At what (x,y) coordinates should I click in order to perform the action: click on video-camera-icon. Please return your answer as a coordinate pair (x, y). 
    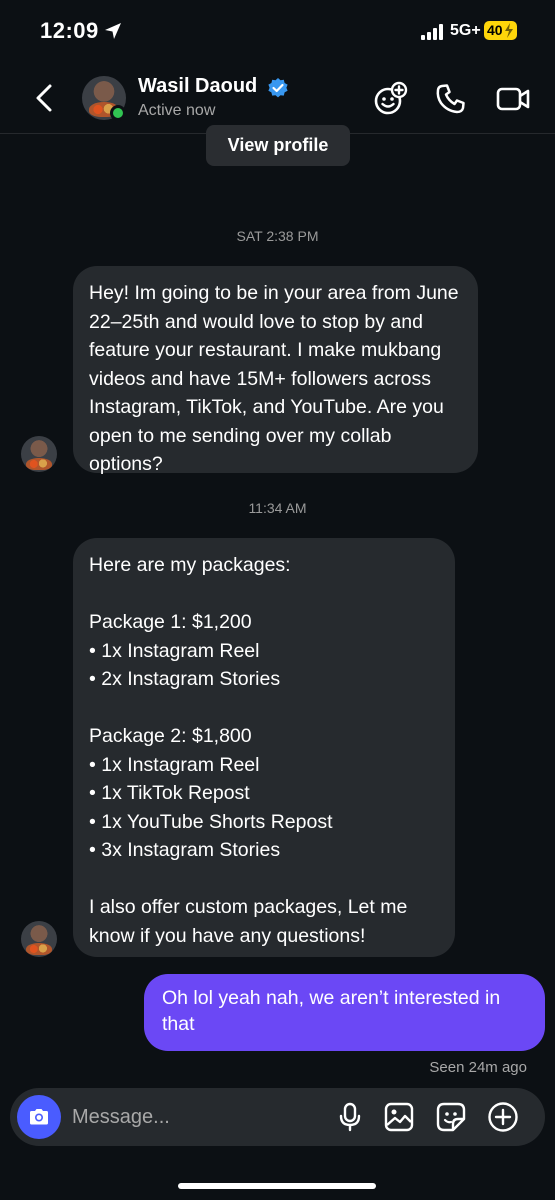
    Looking at the image, I should click on (513, 99).